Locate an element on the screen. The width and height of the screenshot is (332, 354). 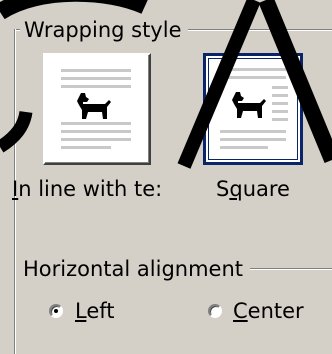
in-line-caption: In line with te: is located at coordinates (87, 189).